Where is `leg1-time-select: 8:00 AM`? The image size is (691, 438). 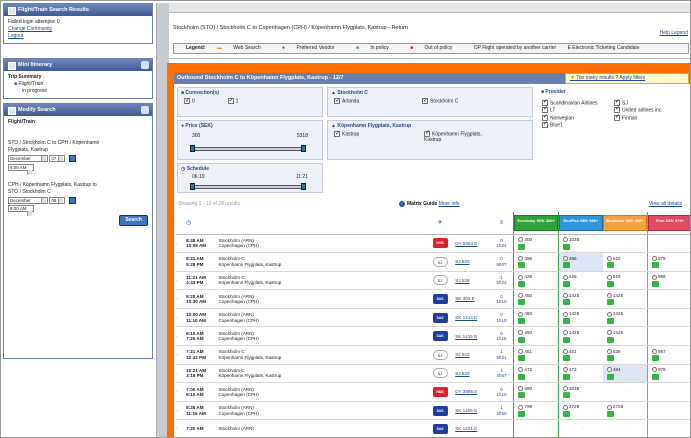 leg1-time-select: 8:00 AM is located at coordinates (21, 169).